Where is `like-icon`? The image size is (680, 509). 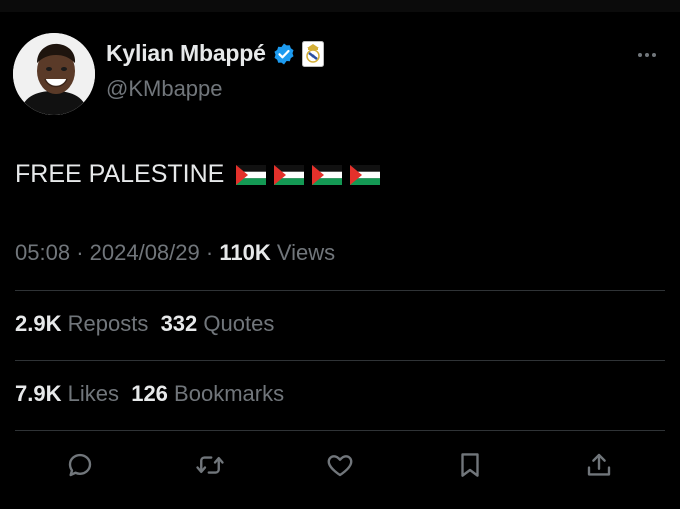 like-icon is located at coordinates (340, 466).